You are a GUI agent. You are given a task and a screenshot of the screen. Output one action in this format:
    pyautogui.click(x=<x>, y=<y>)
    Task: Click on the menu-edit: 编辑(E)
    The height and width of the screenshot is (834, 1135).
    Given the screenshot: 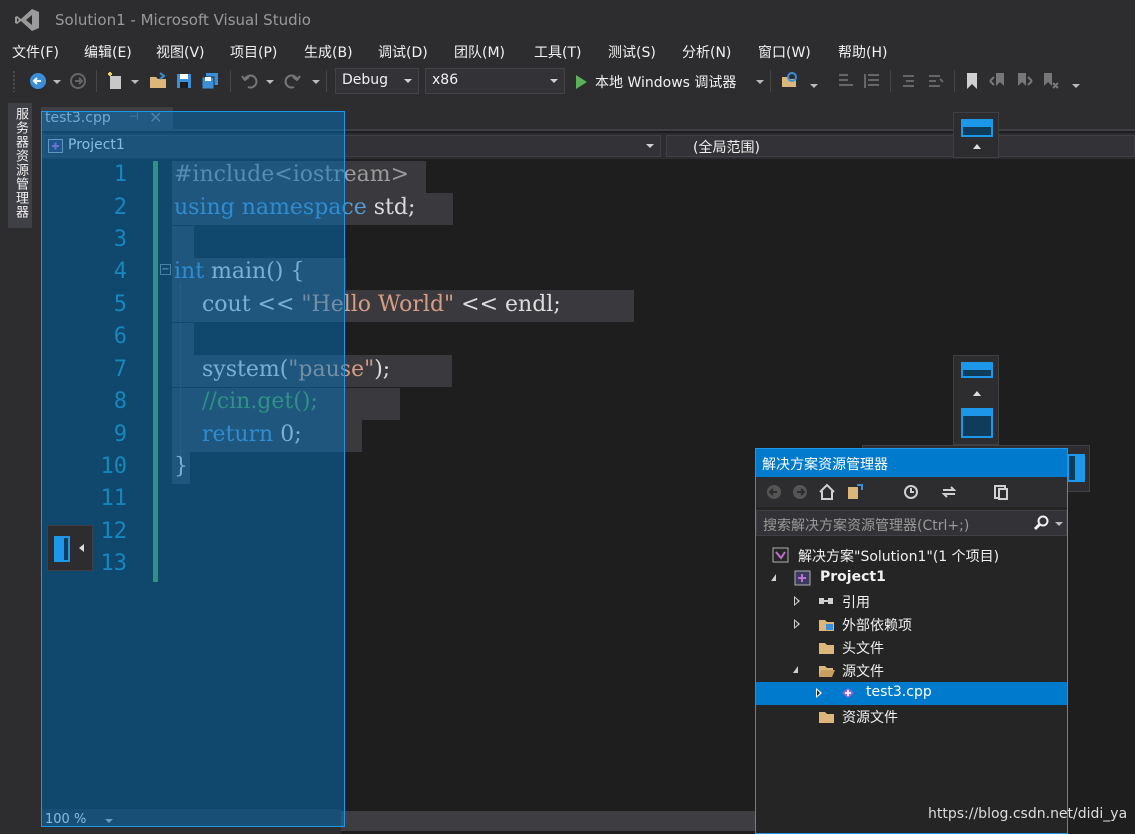 What is the action you would take?
    pyautogui.click(x=108, y=52)
    